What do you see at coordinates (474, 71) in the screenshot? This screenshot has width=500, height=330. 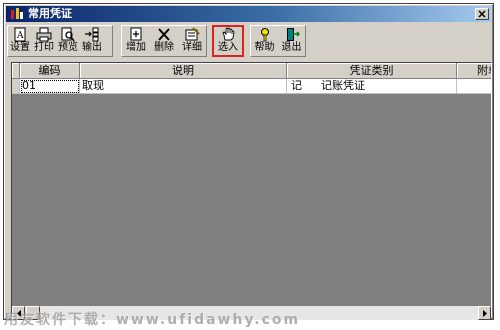 I see `column-header-attachments: 附单` at bounding box center [474, 71].